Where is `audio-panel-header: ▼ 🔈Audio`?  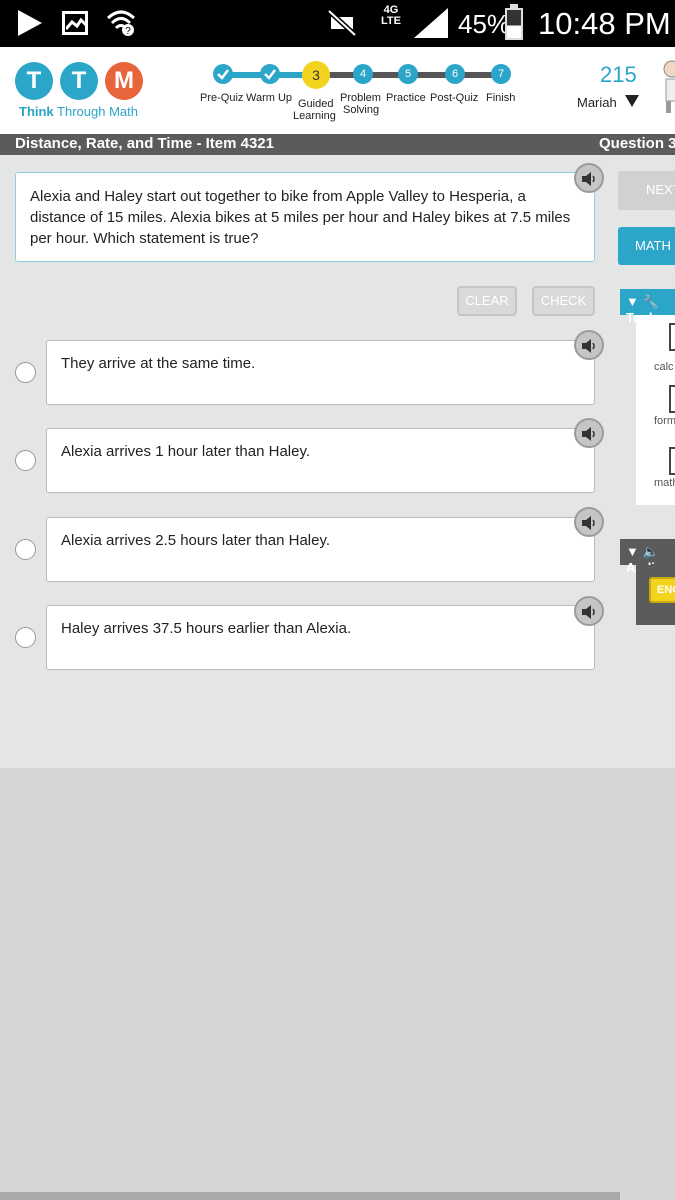 audio-panel-header: ▼ 🔈Audio is located at coordinates (647, 557).